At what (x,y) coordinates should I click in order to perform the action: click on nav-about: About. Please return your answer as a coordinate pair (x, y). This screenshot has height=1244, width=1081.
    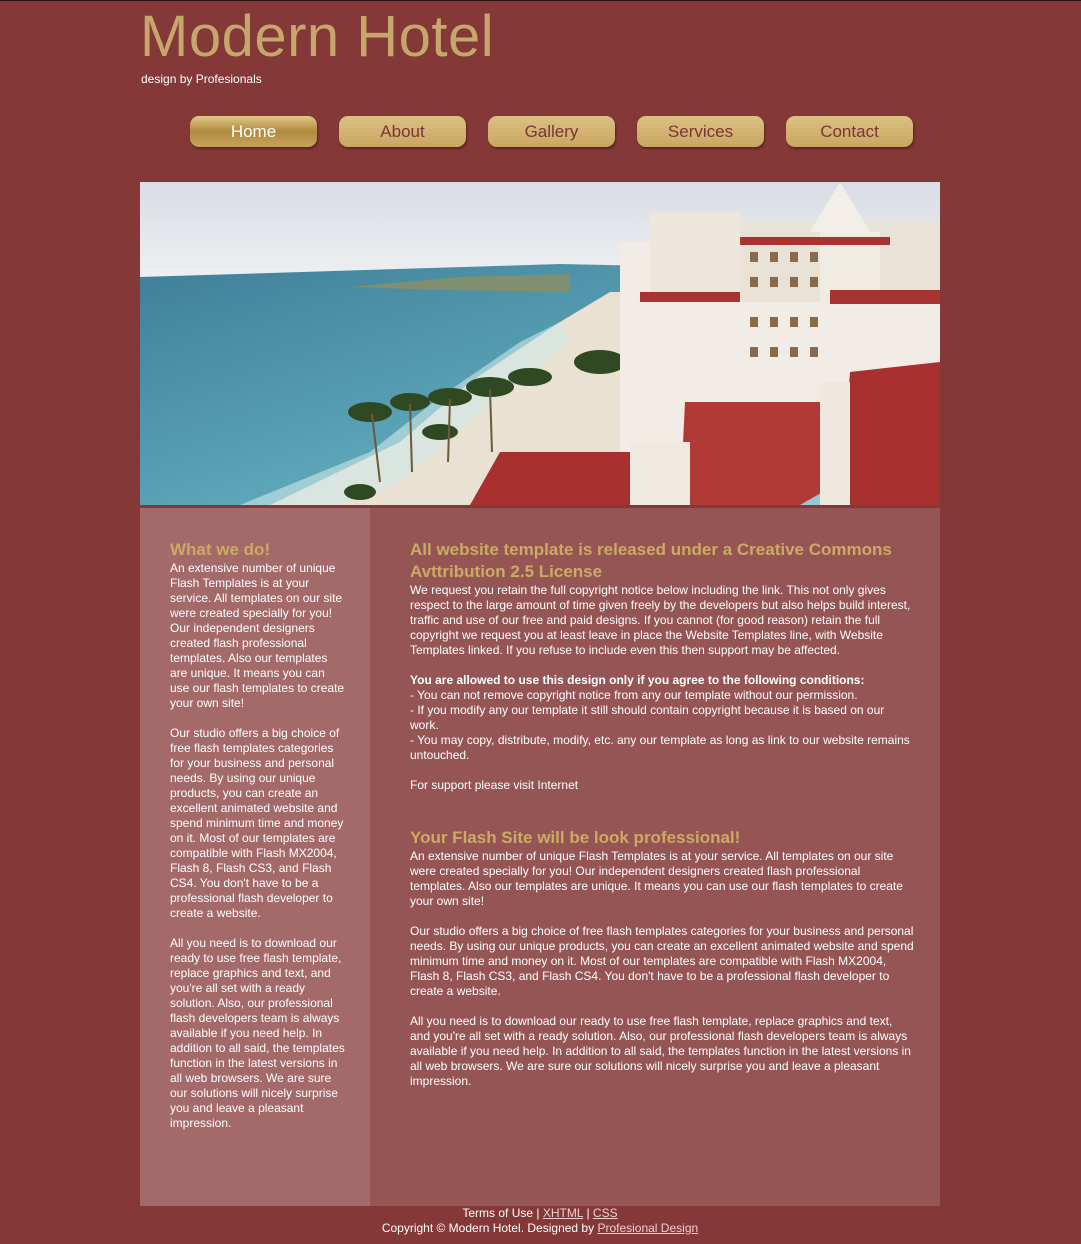
    Looking at the image, I should click on (402, 131).